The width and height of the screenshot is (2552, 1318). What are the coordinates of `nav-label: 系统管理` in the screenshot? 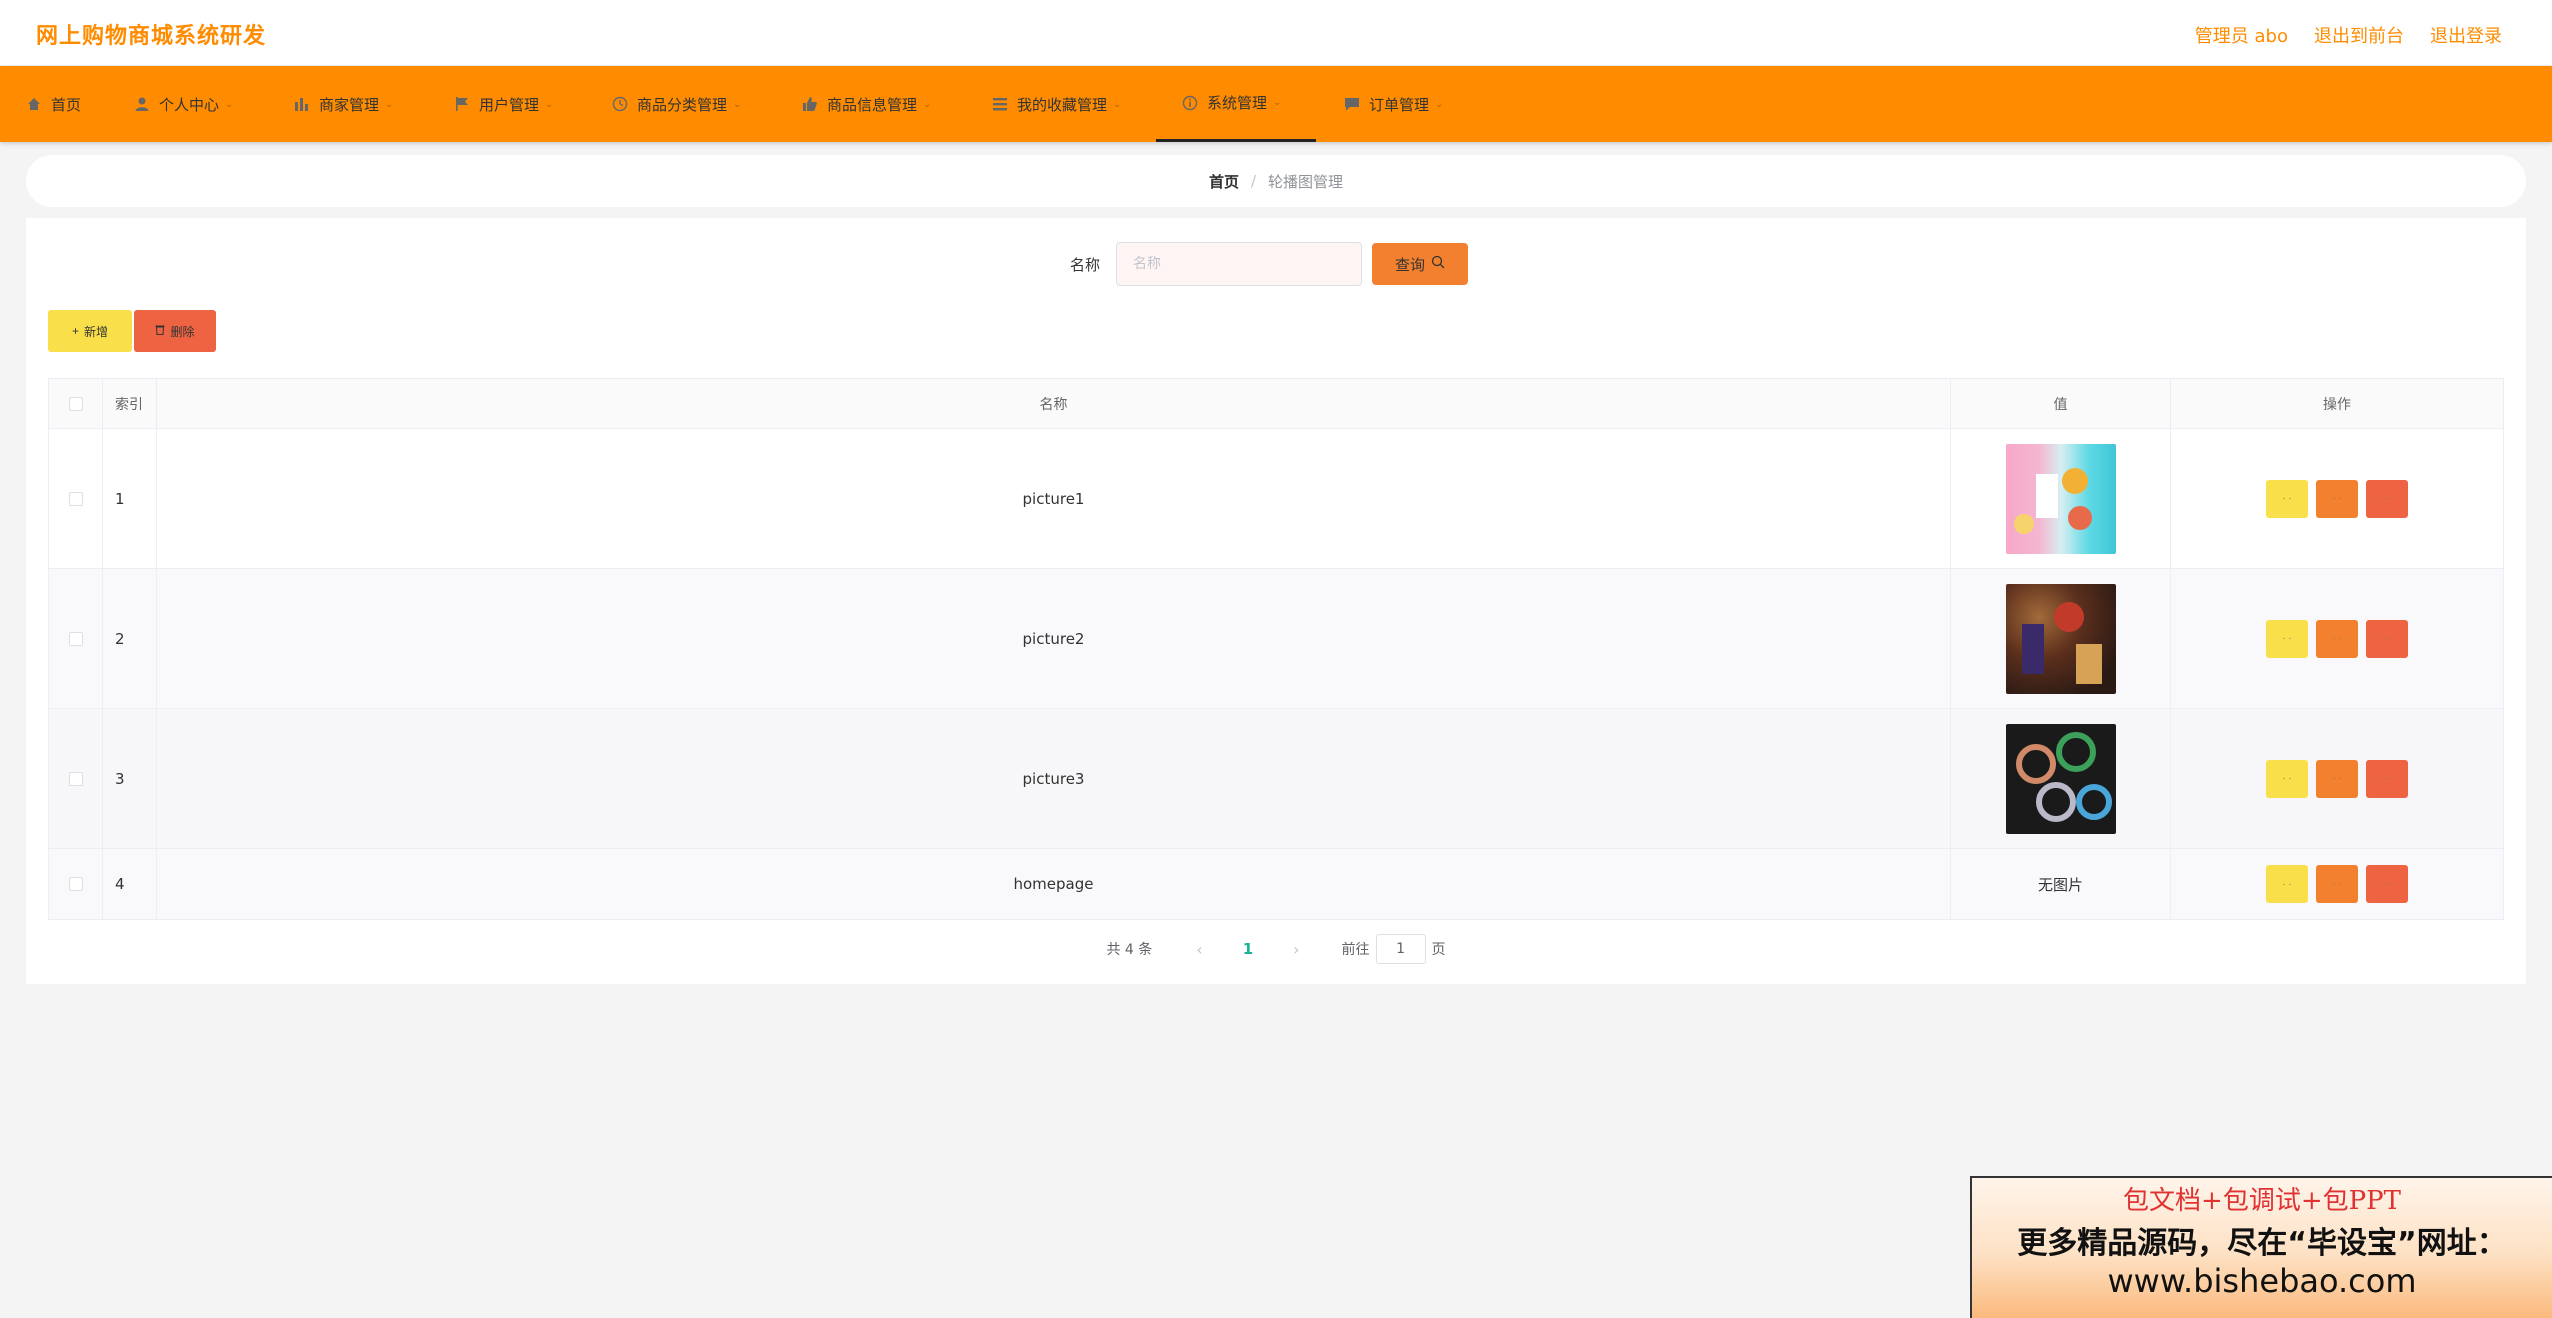 It's located at (1237, 103).